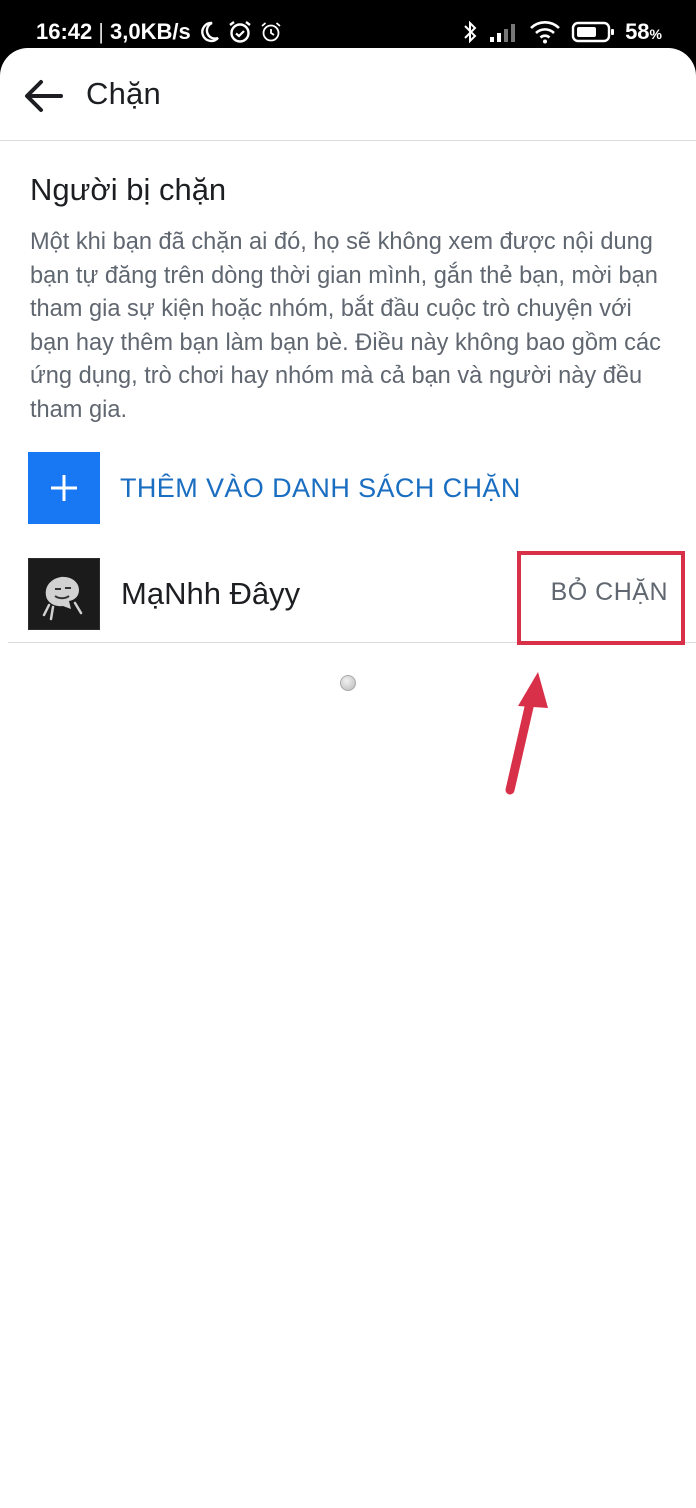 Image resolution: width=696 pixels, height=1508 pixels. What do you see at coordinates (123, 93) in the screenshot?
I see `page-title: Chặn` at bounding box center [123, 93].